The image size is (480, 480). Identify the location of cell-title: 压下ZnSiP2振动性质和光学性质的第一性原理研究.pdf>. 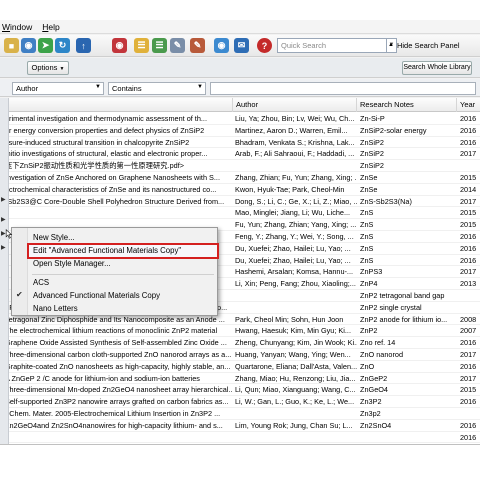
(97, 166).